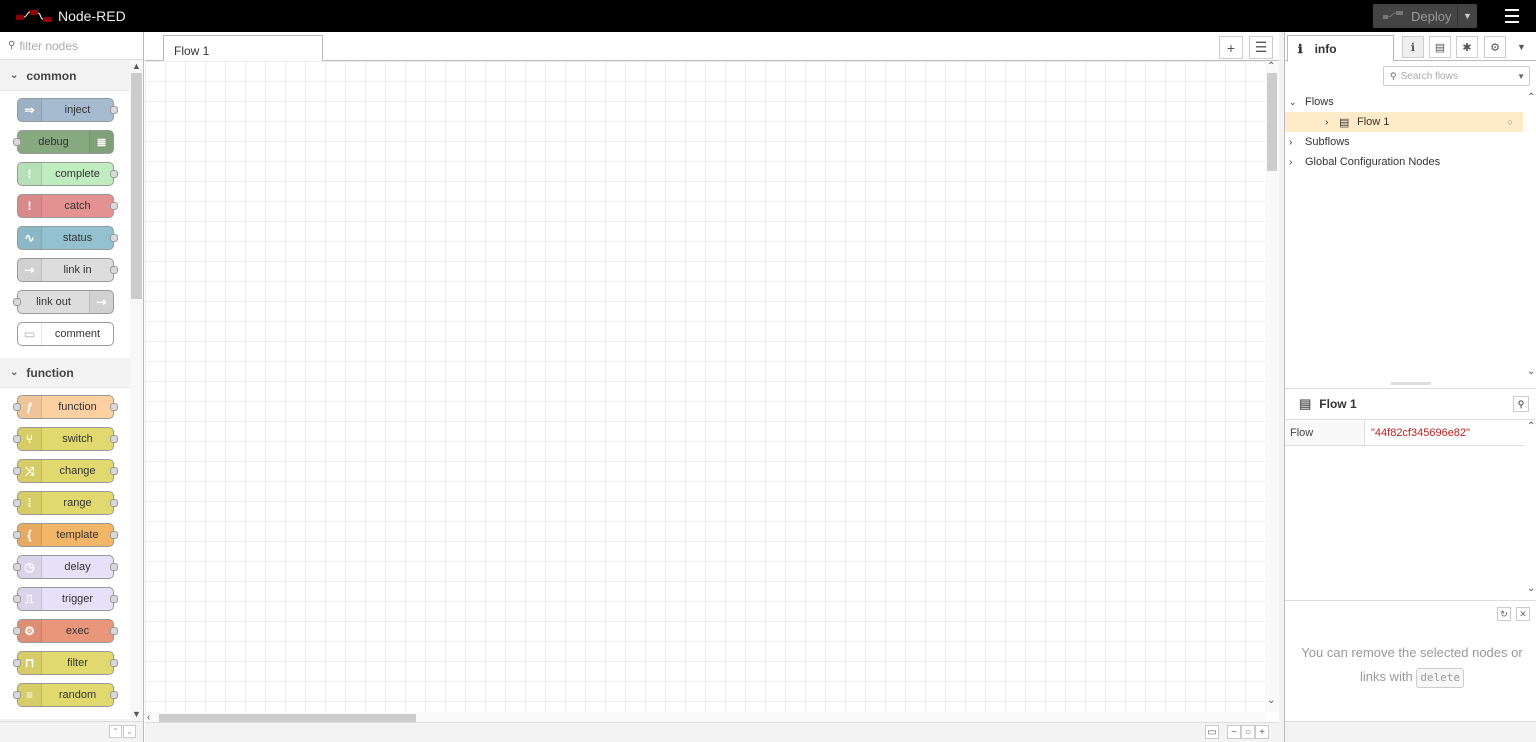  Describe the element at coordinates (77, 663) in the screenshot. I see `node-label: filter` at that location.